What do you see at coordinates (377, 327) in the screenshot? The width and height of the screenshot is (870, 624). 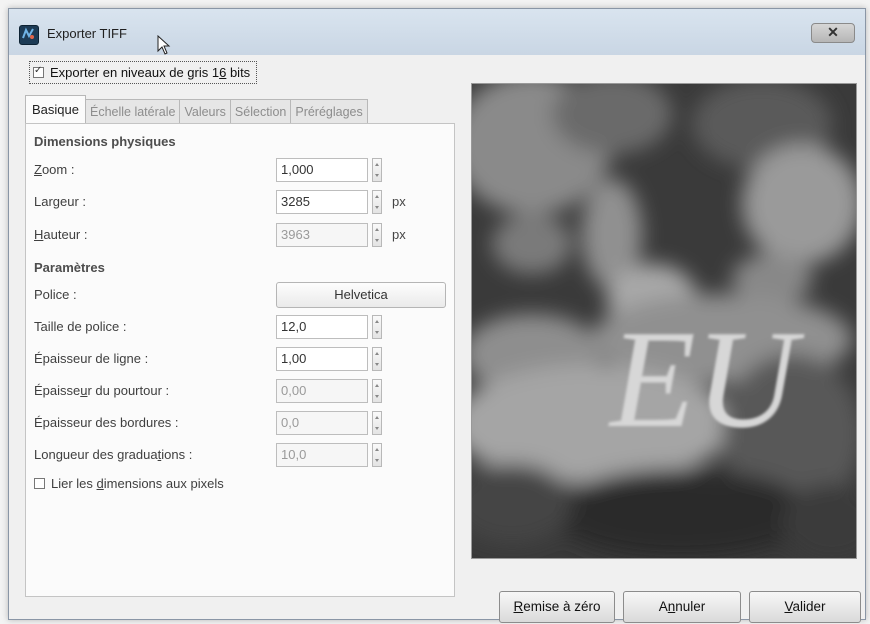 I see `font-size-spinner` at bounding box center [377, 327].